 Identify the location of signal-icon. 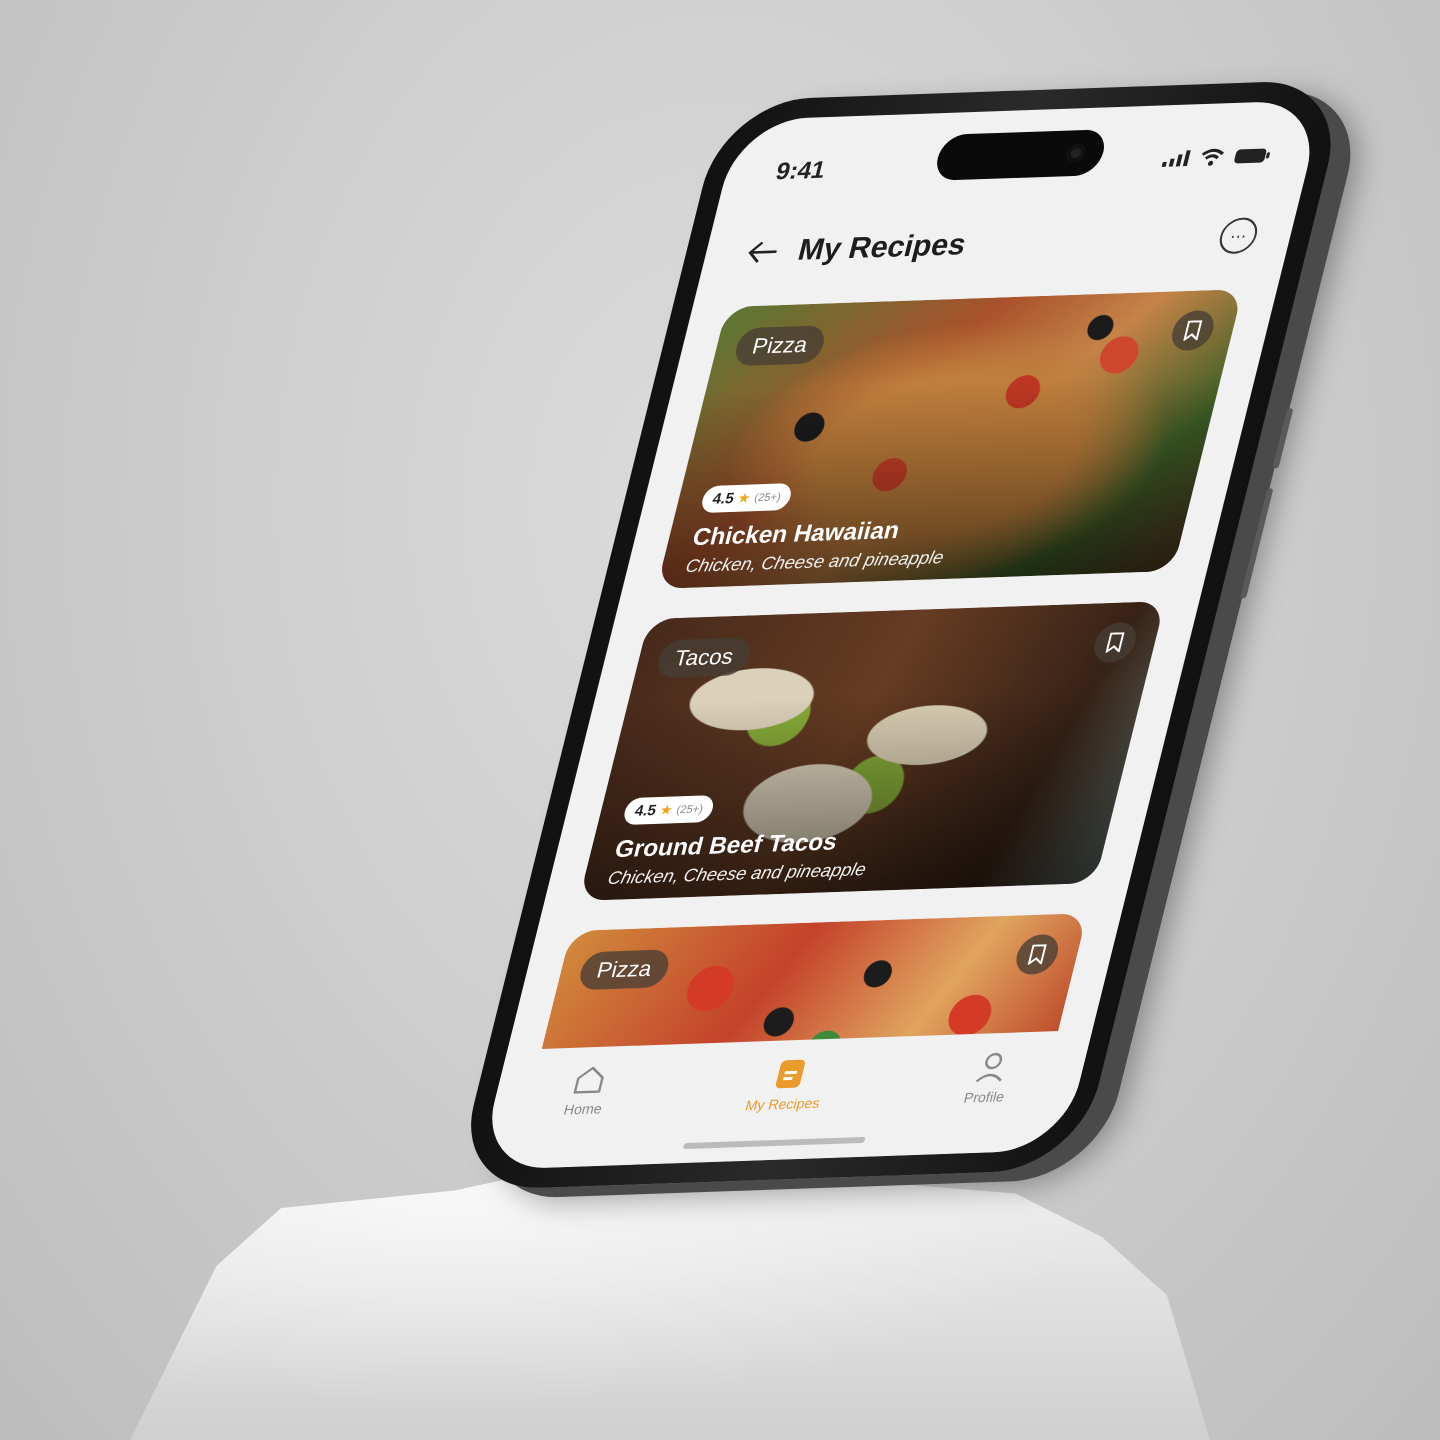
(1176, 158).